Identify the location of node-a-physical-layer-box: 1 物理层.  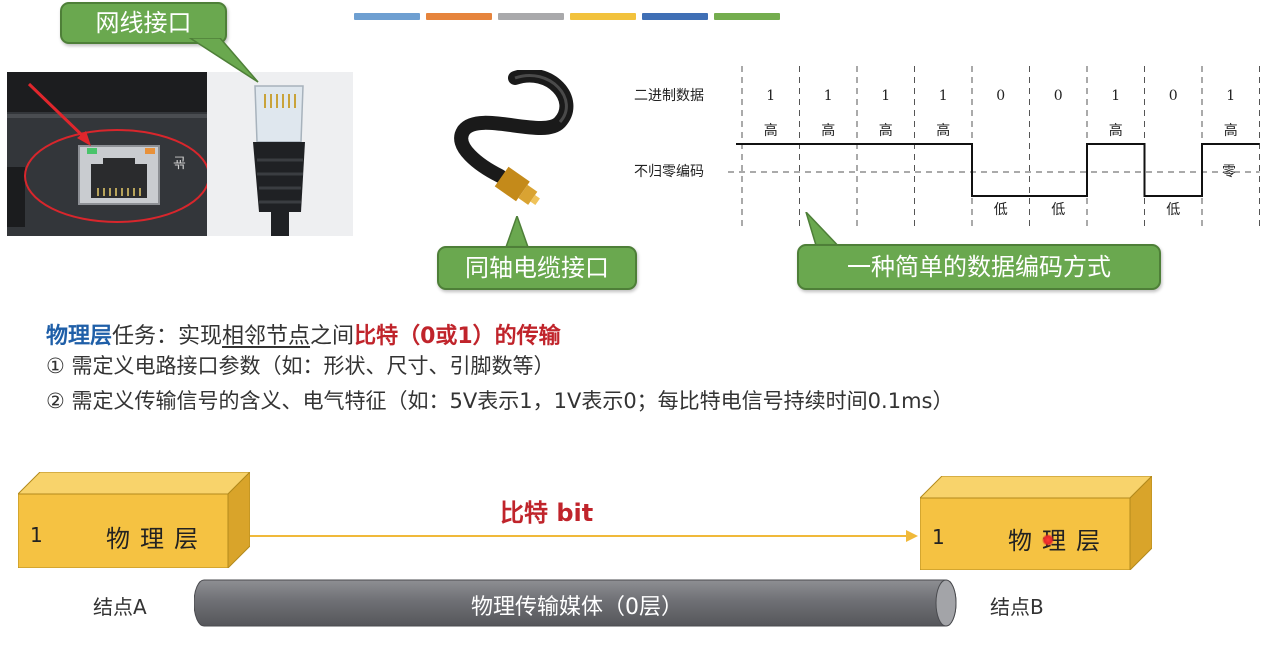
(134, 520).